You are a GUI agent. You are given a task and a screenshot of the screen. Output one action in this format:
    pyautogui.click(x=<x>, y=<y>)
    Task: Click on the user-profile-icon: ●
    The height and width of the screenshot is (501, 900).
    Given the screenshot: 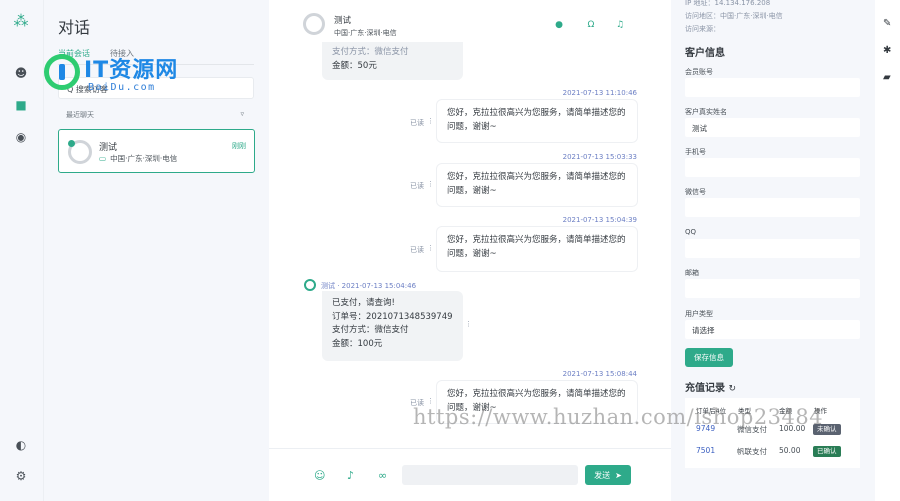 What is the action you would take?
    pyautogui.click(x=559, y=25)
    